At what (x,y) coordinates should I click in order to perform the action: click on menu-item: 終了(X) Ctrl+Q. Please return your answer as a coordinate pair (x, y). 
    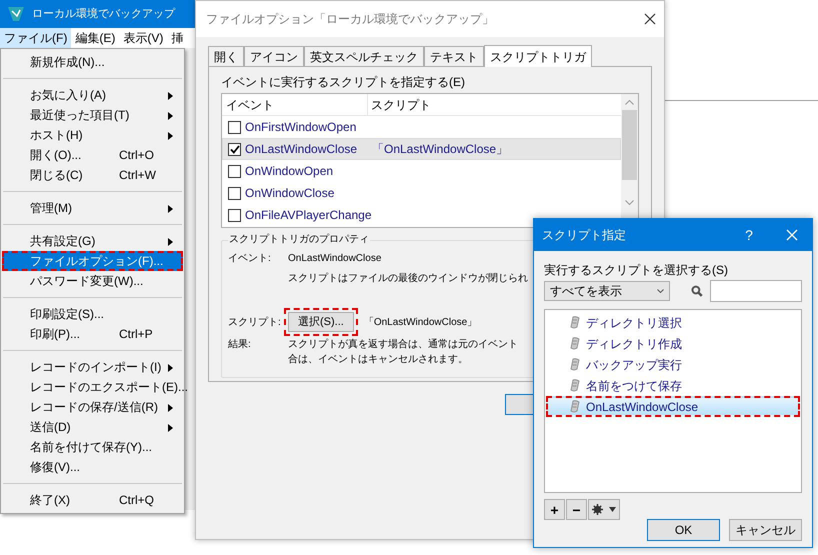
    Looking at the image, I should click on (92, 500).